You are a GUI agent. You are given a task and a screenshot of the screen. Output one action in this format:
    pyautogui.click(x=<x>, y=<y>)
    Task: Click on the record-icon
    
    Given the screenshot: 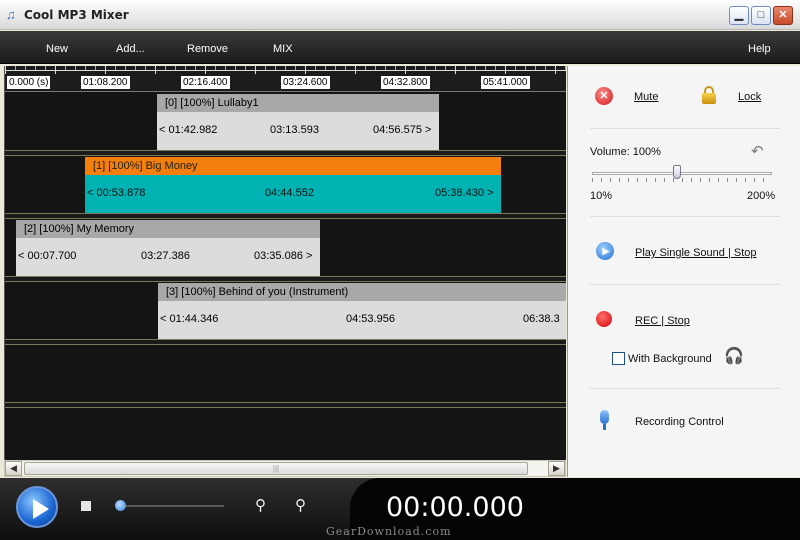 What is the action you would take?
    pyautogui.click(x=604, y=319)
    